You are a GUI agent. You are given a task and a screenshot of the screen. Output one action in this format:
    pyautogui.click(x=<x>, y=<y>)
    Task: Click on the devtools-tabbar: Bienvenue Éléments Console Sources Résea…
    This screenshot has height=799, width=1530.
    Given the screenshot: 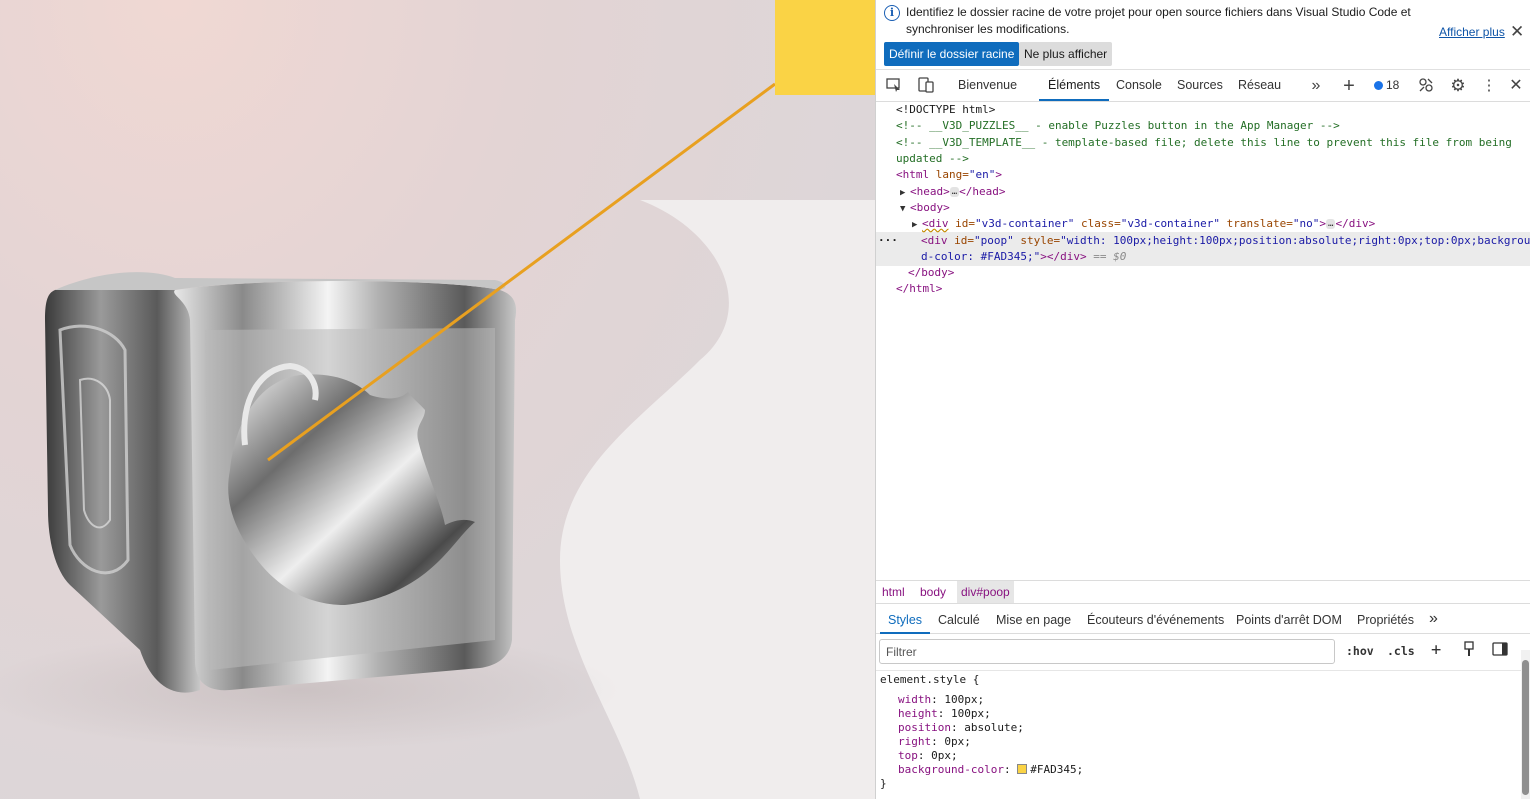 What is the action you would take?
    pyautogui.click(x=1203, y=86)
    